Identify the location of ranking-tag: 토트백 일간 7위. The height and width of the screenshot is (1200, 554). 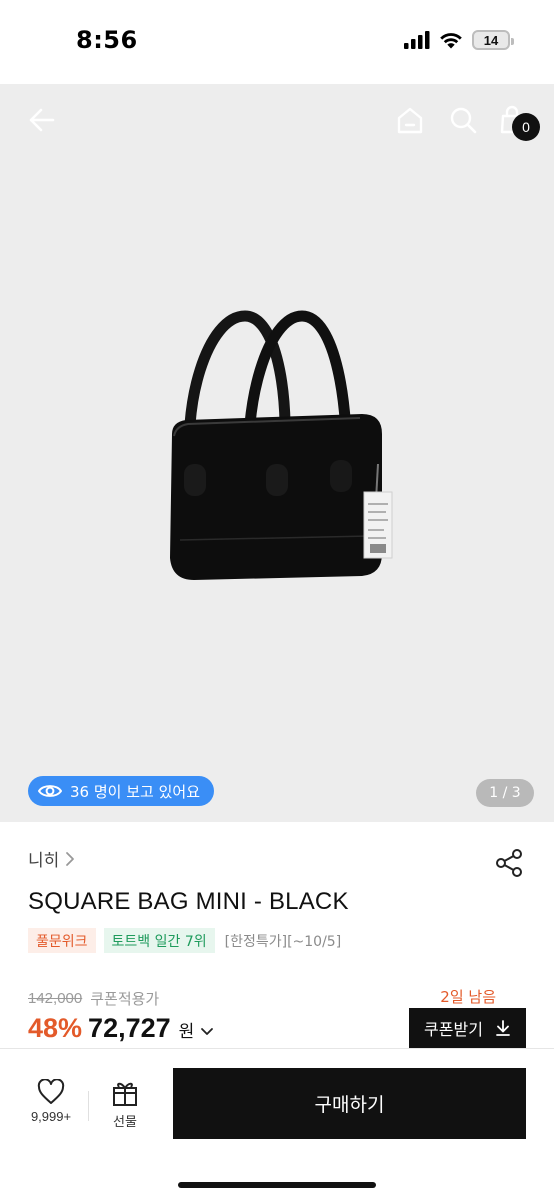
(159, 940).